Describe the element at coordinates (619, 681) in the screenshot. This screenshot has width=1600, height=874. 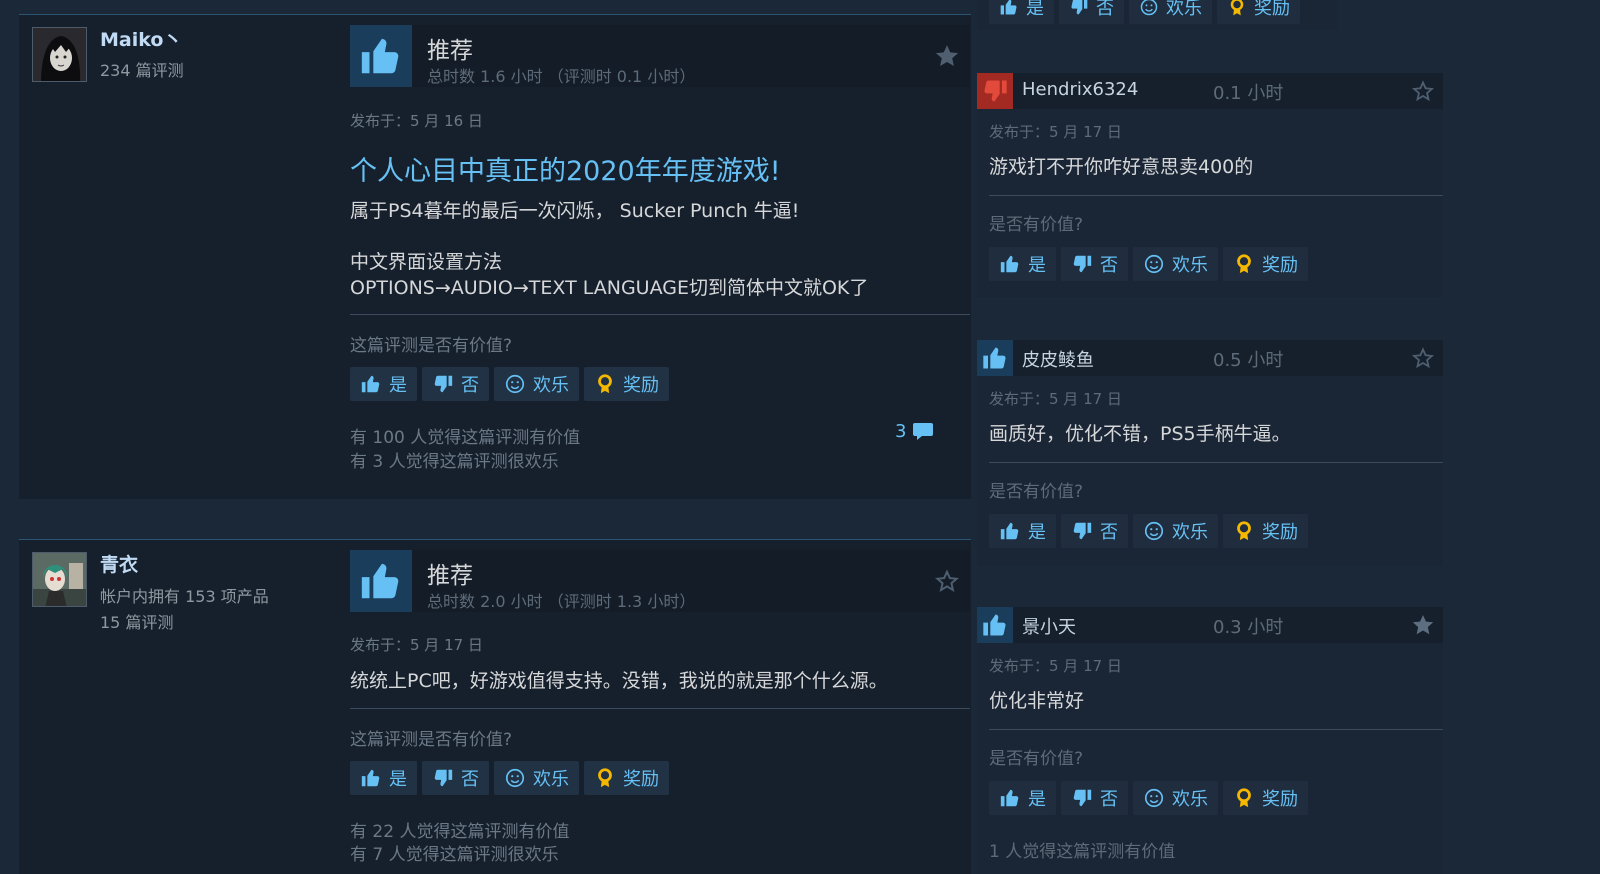
I see `review-body-line: 统统上PC吧，好游戏值得支持。没错，我说的就是那个什么源。` at that location.